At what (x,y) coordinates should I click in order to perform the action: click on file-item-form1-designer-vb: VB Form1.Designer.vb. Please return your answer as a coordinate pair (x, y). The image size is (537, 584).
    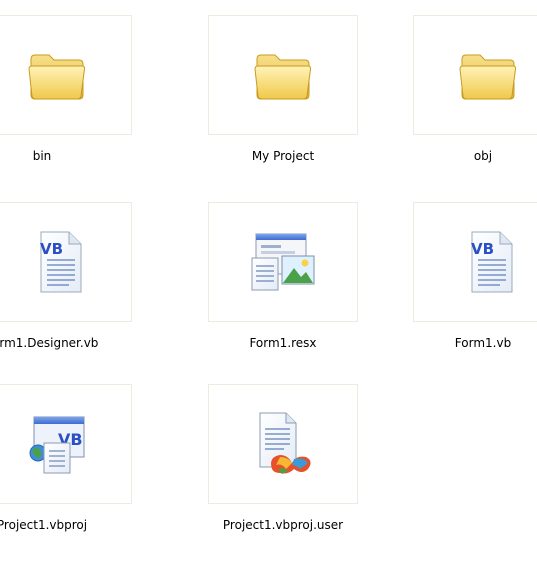
    Looking at the image, I should click on (81, 292).